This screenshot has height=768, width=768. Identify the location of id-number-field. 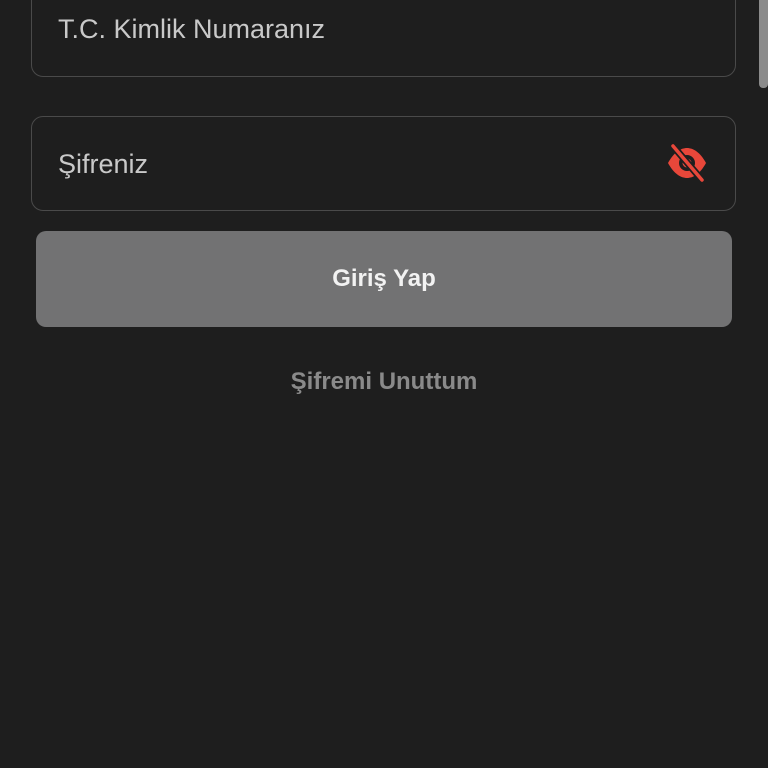
(383, 38).